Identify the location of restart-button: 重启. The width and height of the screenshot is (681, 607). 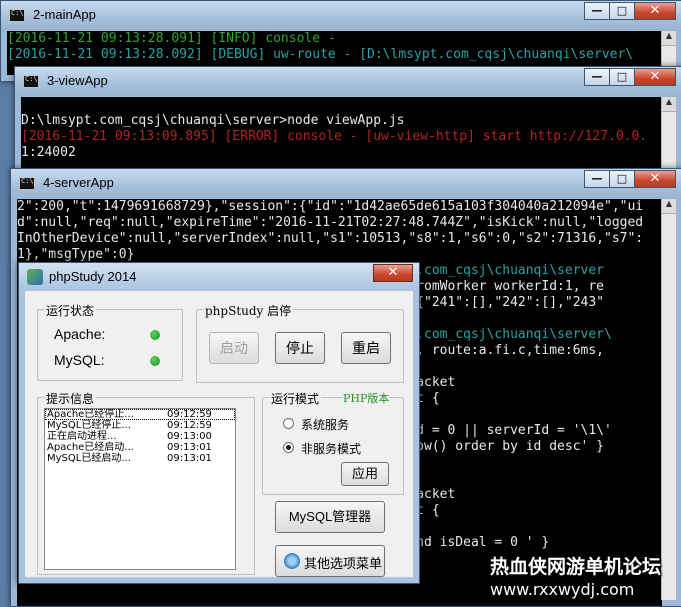
(366, 348).